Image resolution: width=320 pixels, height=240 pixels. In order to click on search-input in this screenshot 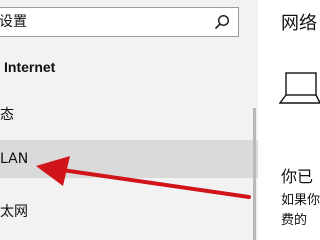, I will do `click(104, 22)`.